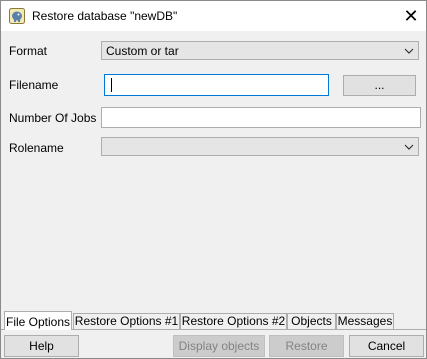 This screenshot has height=359, width=427. What do you see at coordinates (28, 51) in the screenshot?
I see `format-label: Format` at bounding box center [28, 51].